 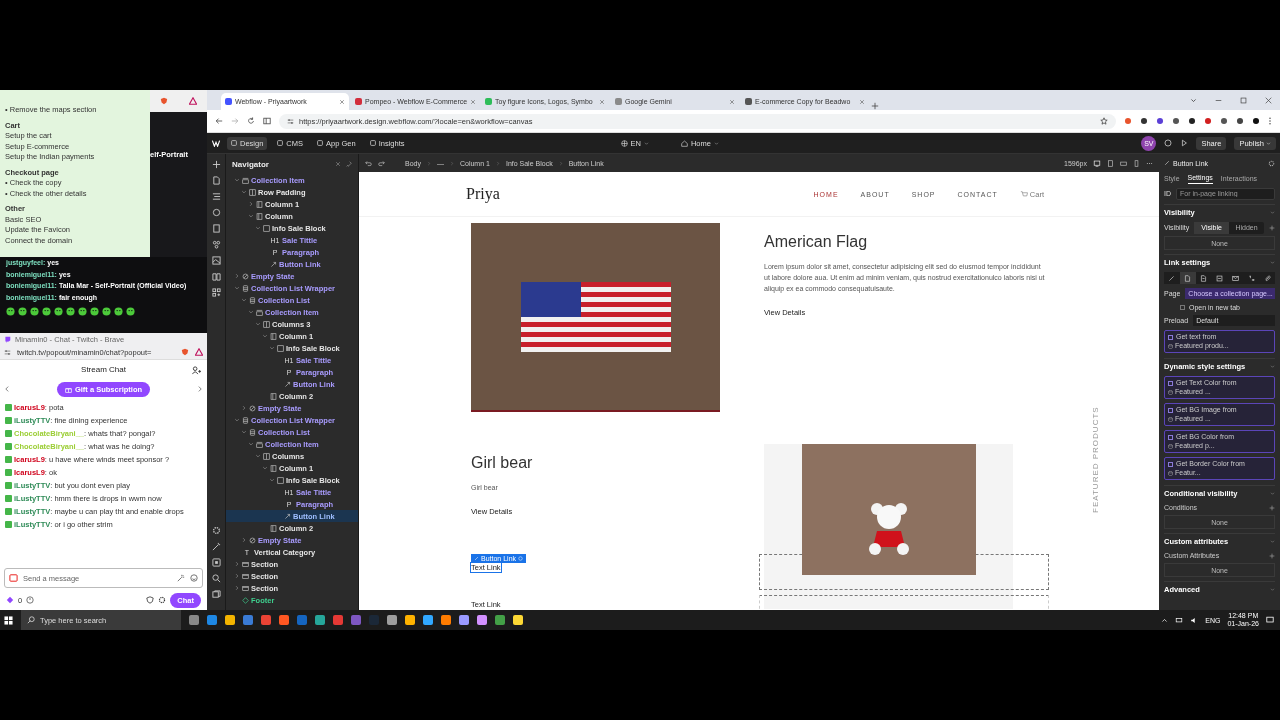 I want to click on pages-icon, so click(x=216, y=594).